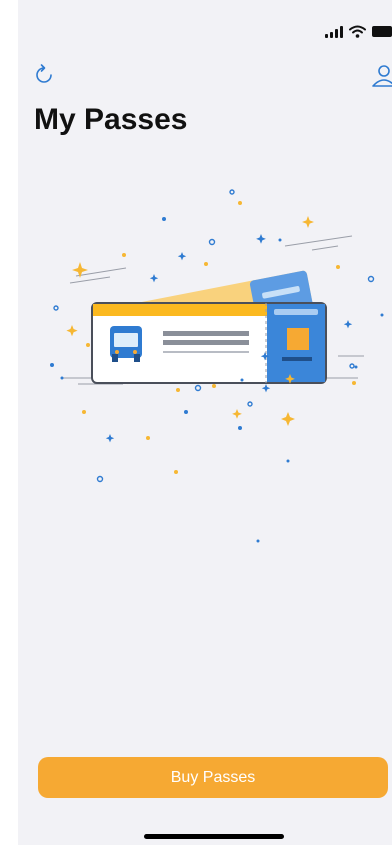 This screenshot has height=845, width=392. I want to click on home-indicator, so click(214, 836).